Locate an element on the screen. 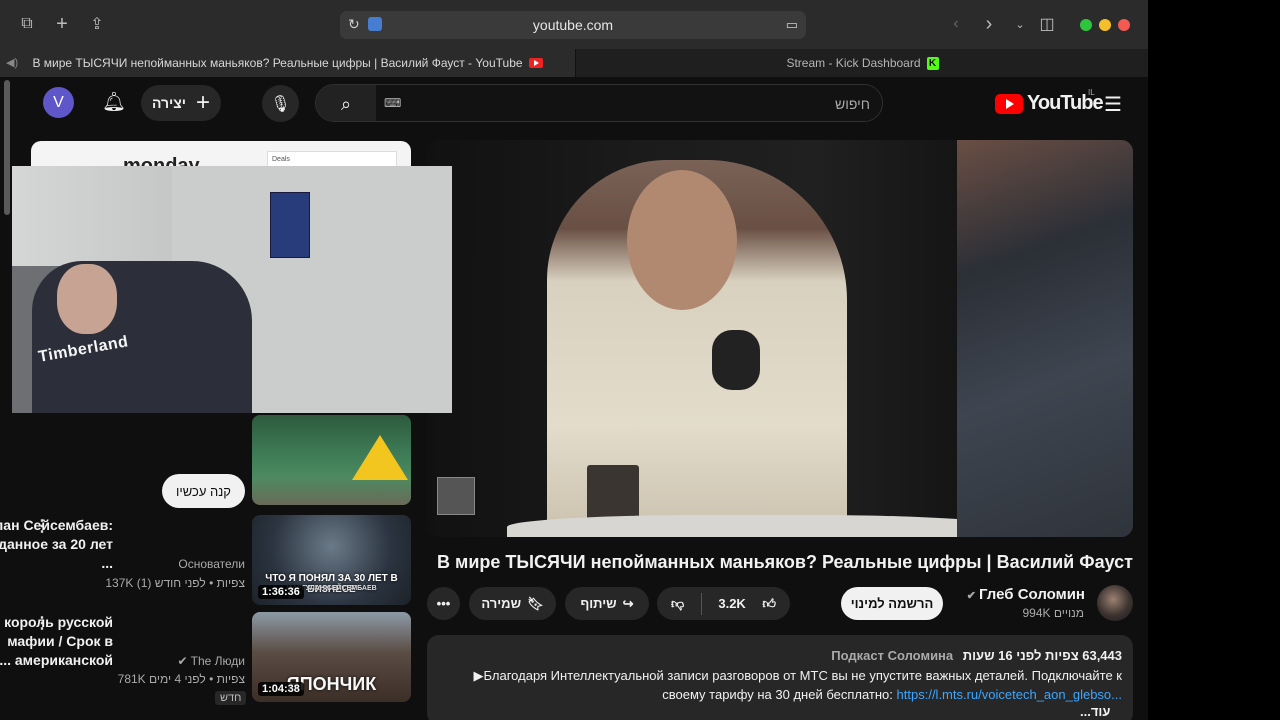 This screenshot has height=720, width=1280. new-tab-icon: + is located at coordinates (62, 24).